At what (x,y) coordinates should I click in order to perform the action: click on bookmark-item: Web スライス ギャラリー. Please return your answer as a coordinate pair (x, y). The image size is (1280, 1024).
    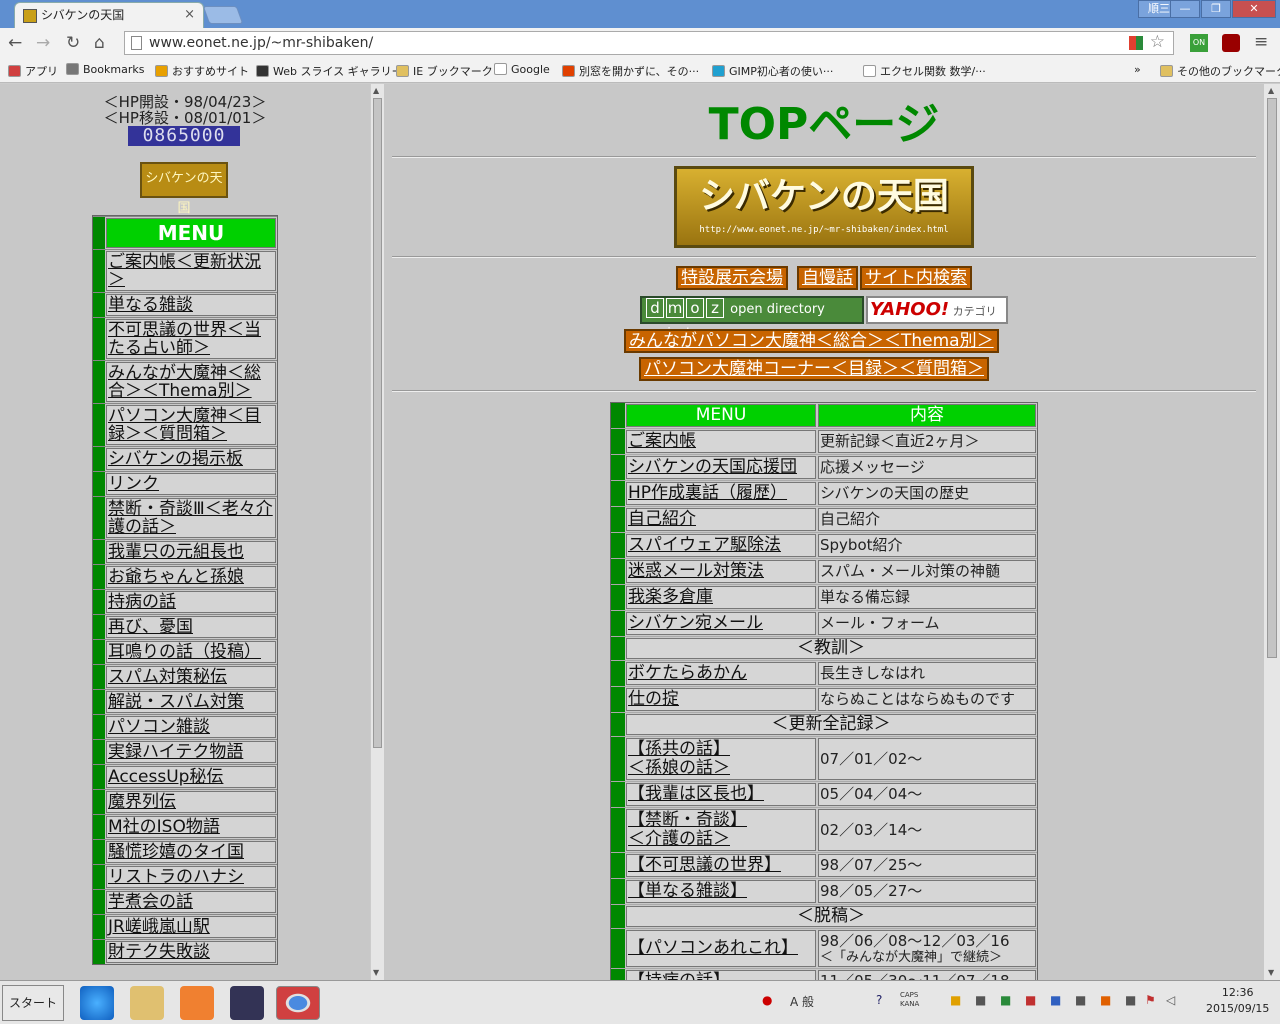
    Looking at the image, I should click on (329, 71).